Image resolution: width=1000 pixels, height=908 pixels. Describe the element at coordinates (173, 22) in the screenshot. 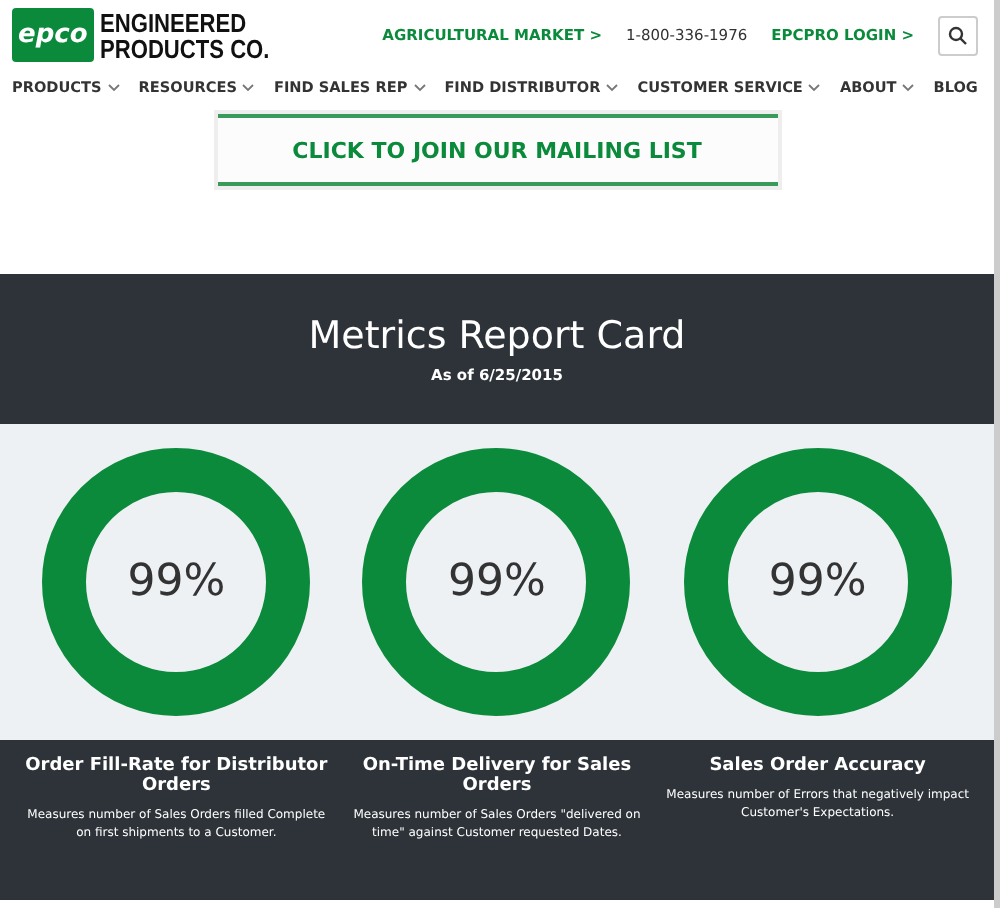

I see `company-name: ENGINEERED` at that location.